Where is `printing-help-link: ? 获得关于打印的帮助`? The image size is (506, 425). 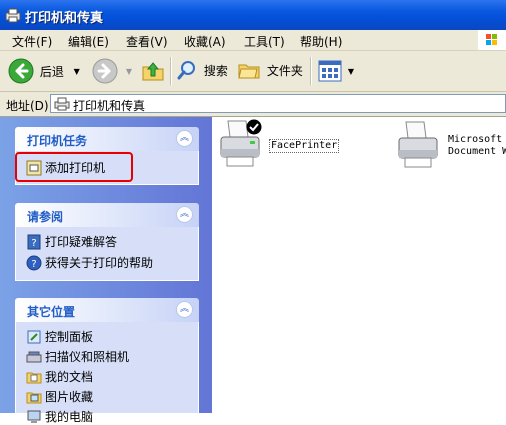 printing-help-link: ? 获得关于打印的帮助 is located at coordinates (89, 262).